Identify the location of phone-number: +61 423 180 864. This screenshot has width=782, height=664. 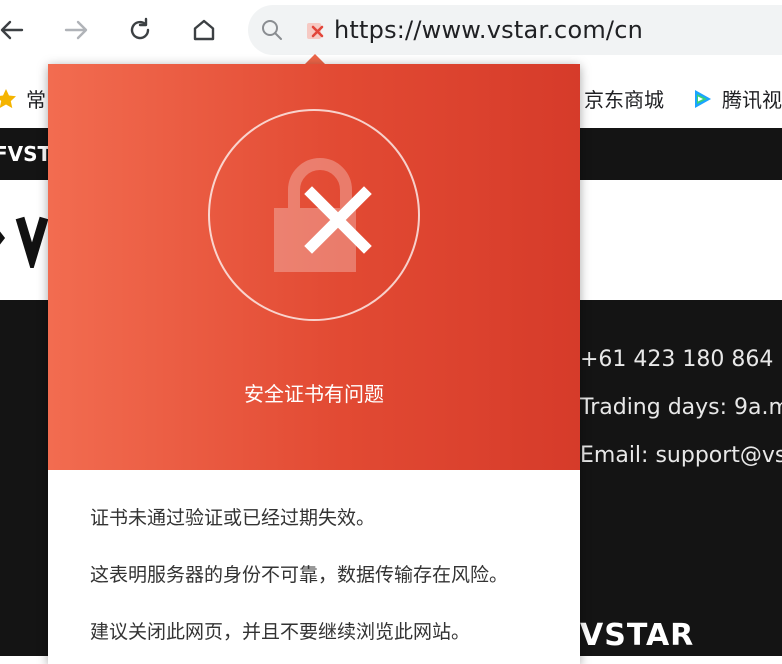
(676, 359).